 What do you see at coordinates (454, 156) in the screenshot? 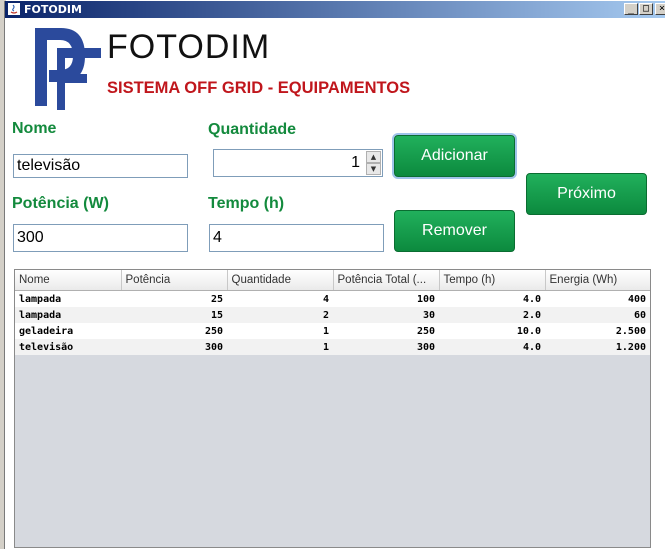
I see `adicionar-button: Adicionar` at bounding box center [454, 156].